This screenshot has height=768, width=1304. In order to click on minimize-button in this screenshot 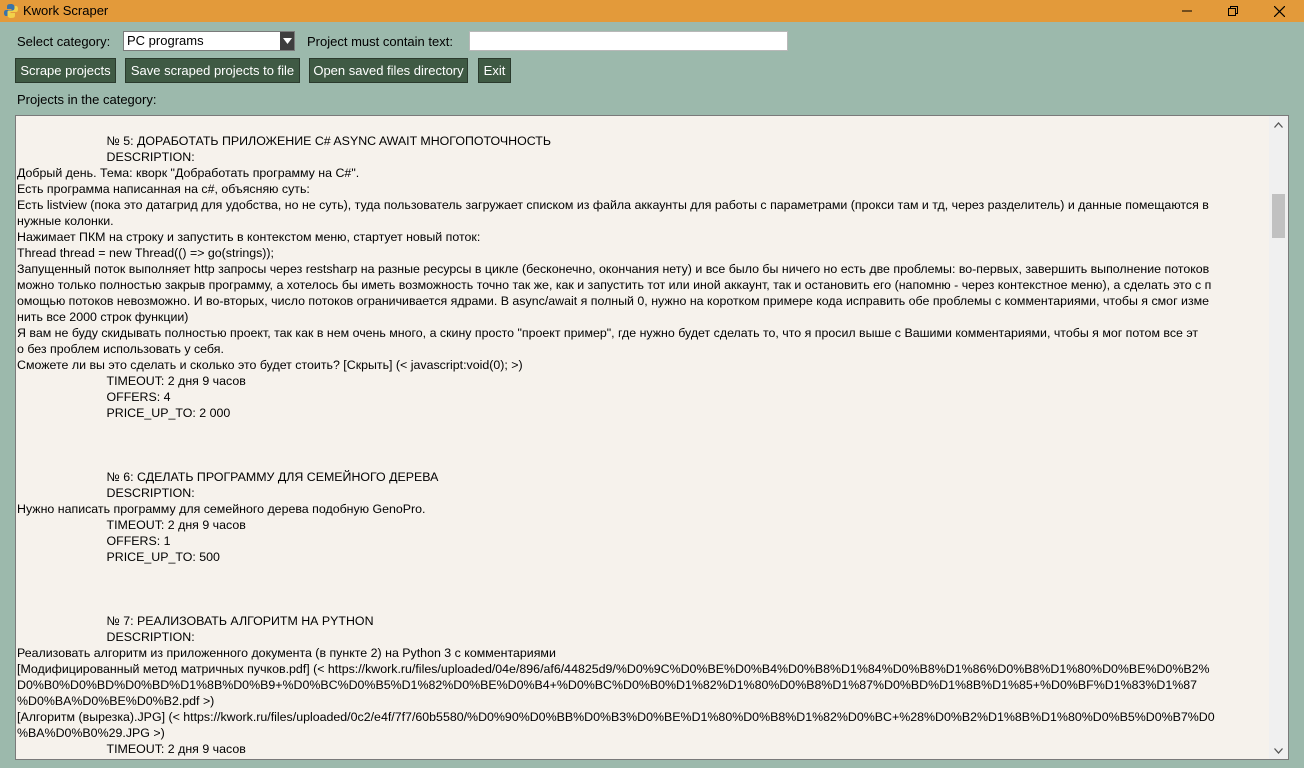, I will do `click(1187, 11)`.